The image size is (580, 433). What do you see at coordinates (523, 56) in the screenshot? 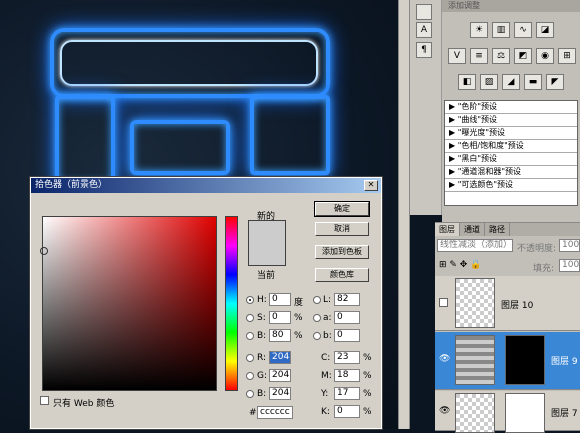
I see `black-white-icon: ◩` at bounding box center [523, 56].